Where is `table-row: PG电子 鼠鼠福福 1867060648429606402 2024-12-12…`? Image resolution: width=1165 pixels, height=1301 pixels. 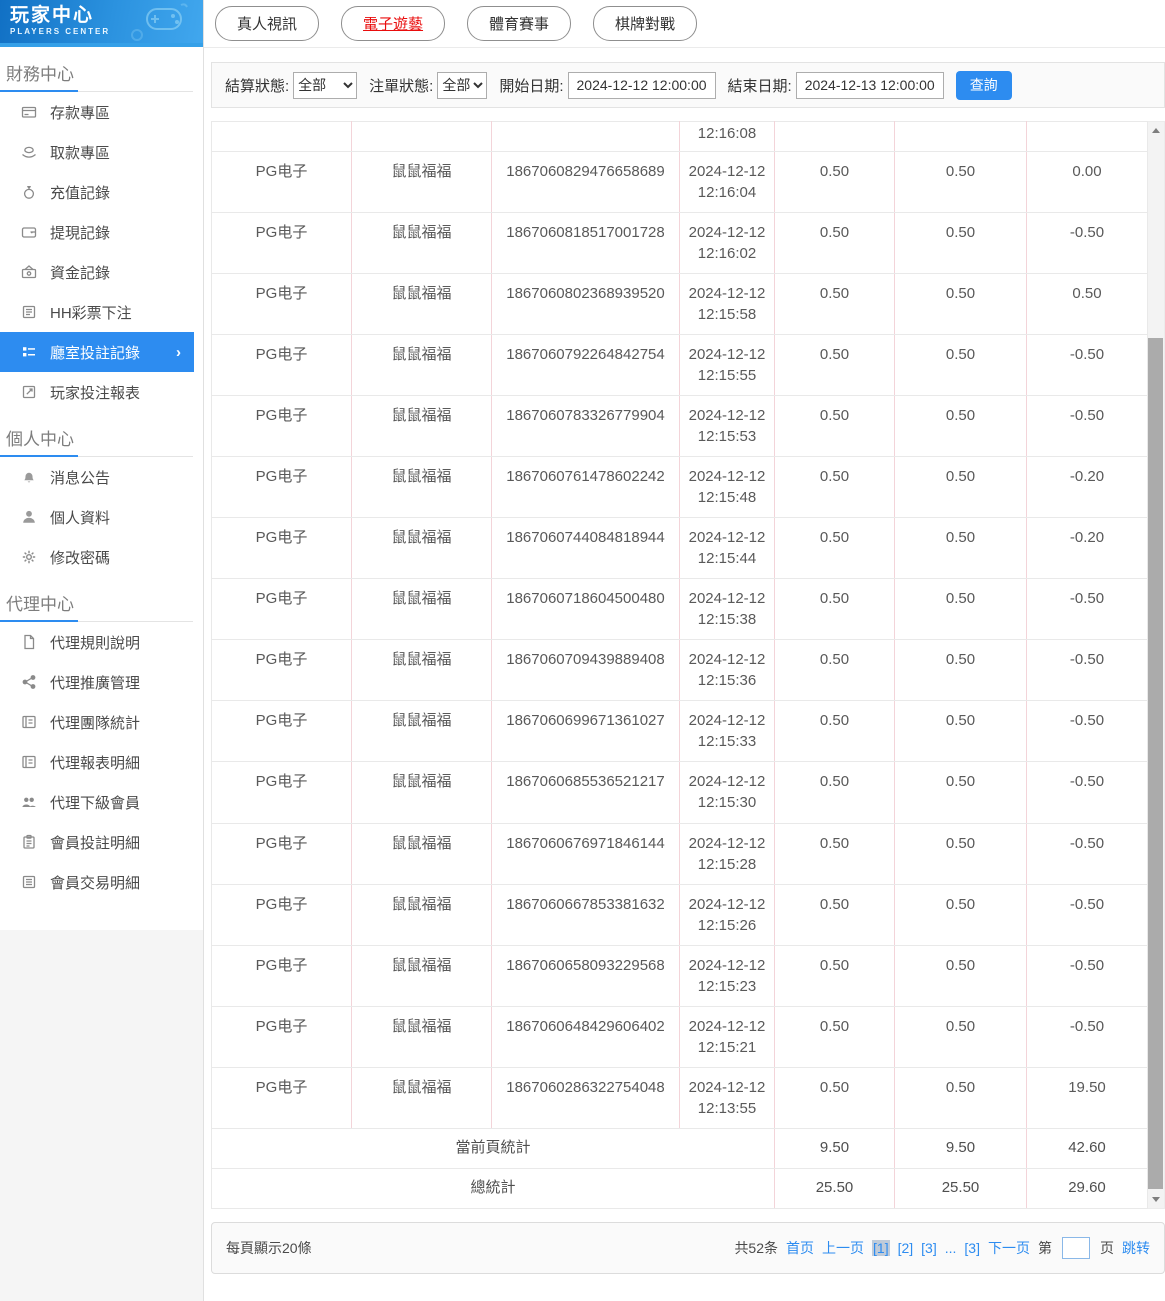 table-row: PG电子 鼠鼠福福 1867060648429606402 2024-12-12… is located at coordinates (679, 1037).